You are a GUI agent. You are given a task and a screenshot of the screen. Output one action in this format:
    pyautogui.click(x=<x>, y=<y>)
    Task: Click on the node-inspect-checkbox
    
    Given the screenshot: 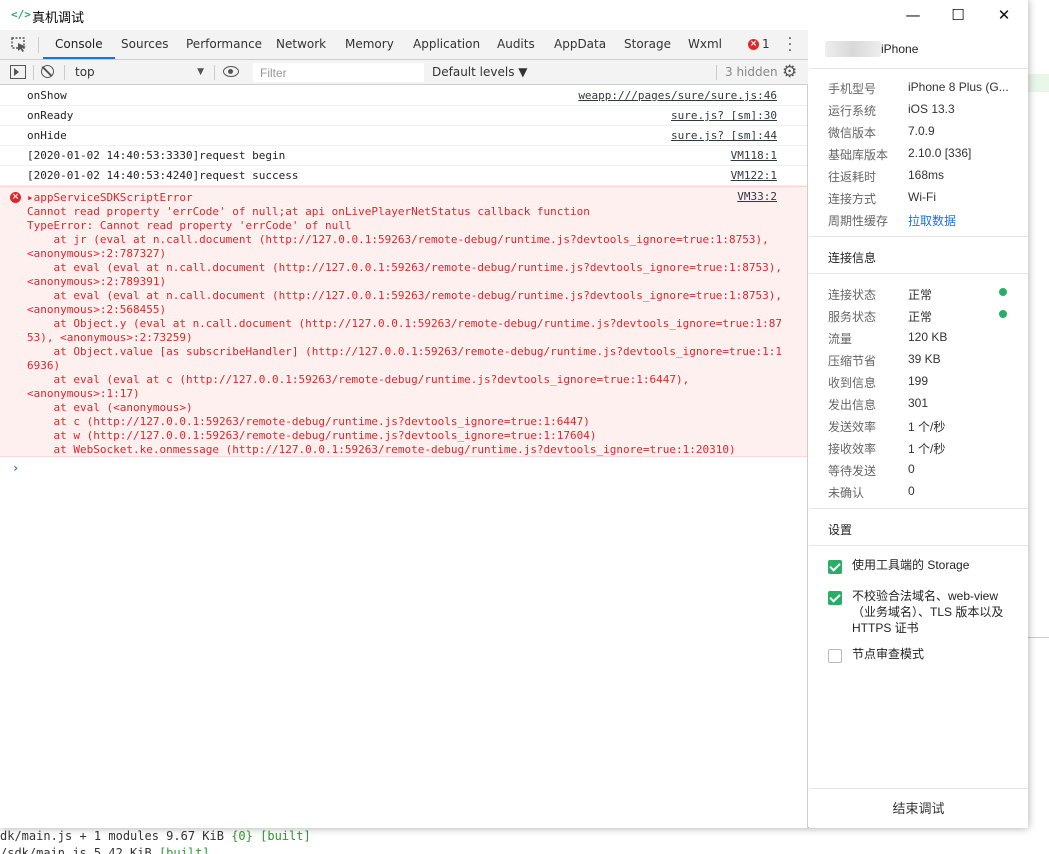 What is the action you would take?
    pyautogui.click(x=835, y=656)
    